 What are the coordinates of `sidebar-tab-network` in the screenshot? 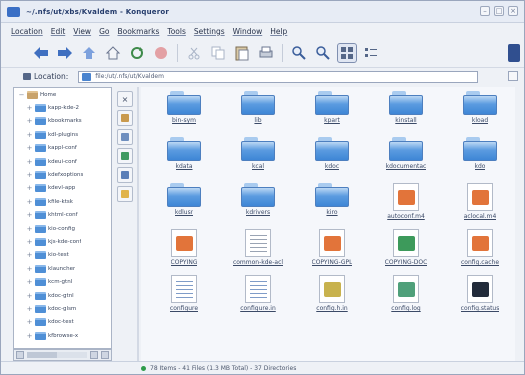 It's located at (125, 175).